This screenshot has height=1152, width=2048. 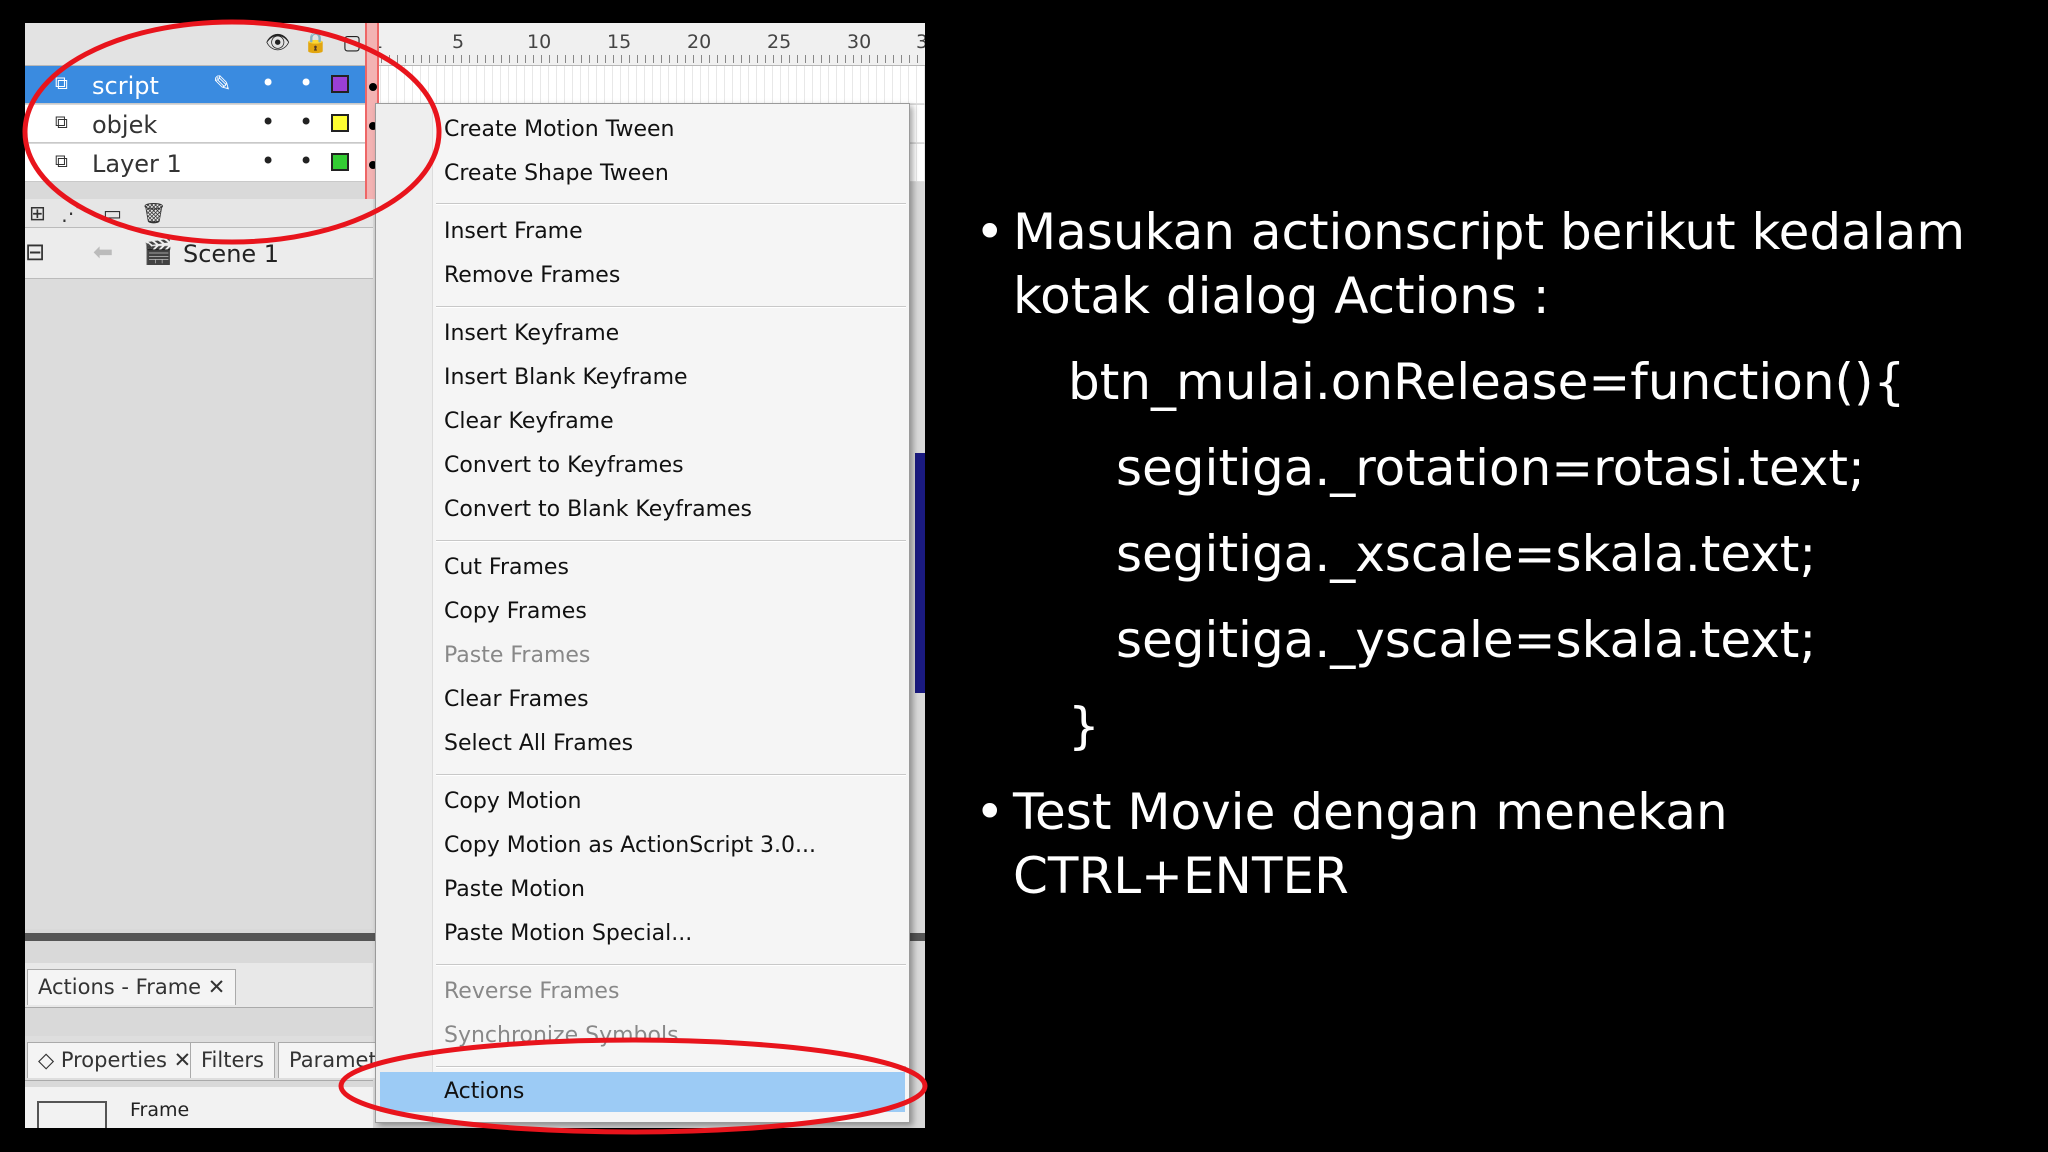 I want to click on menu-item-reverse-frames: Reverse Frames, so click(x=642, y=992).